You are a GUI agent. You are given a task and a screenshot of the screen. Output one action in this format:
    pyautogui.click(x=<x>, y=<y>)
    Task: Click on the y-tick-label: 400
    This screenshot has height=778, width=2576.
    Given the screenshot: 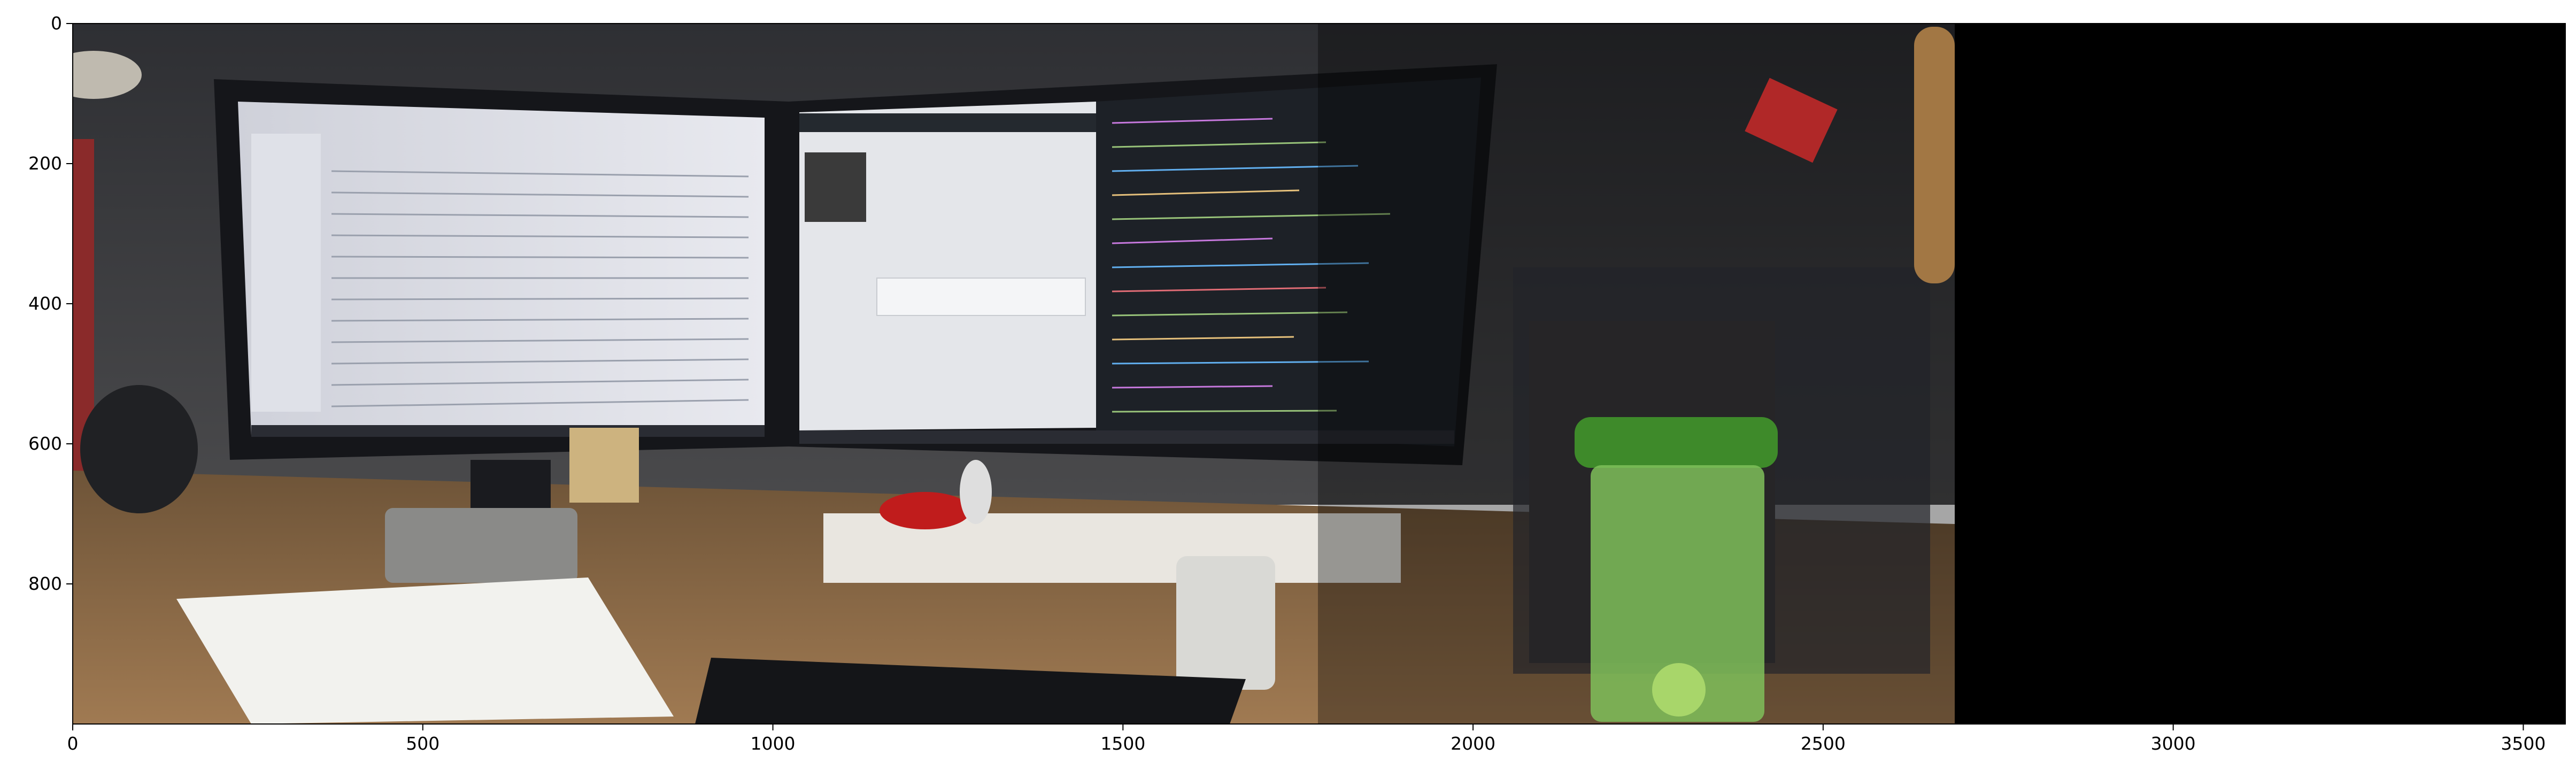 What is the action you would take?
    pyautogui.click(x=45, y=303)
    